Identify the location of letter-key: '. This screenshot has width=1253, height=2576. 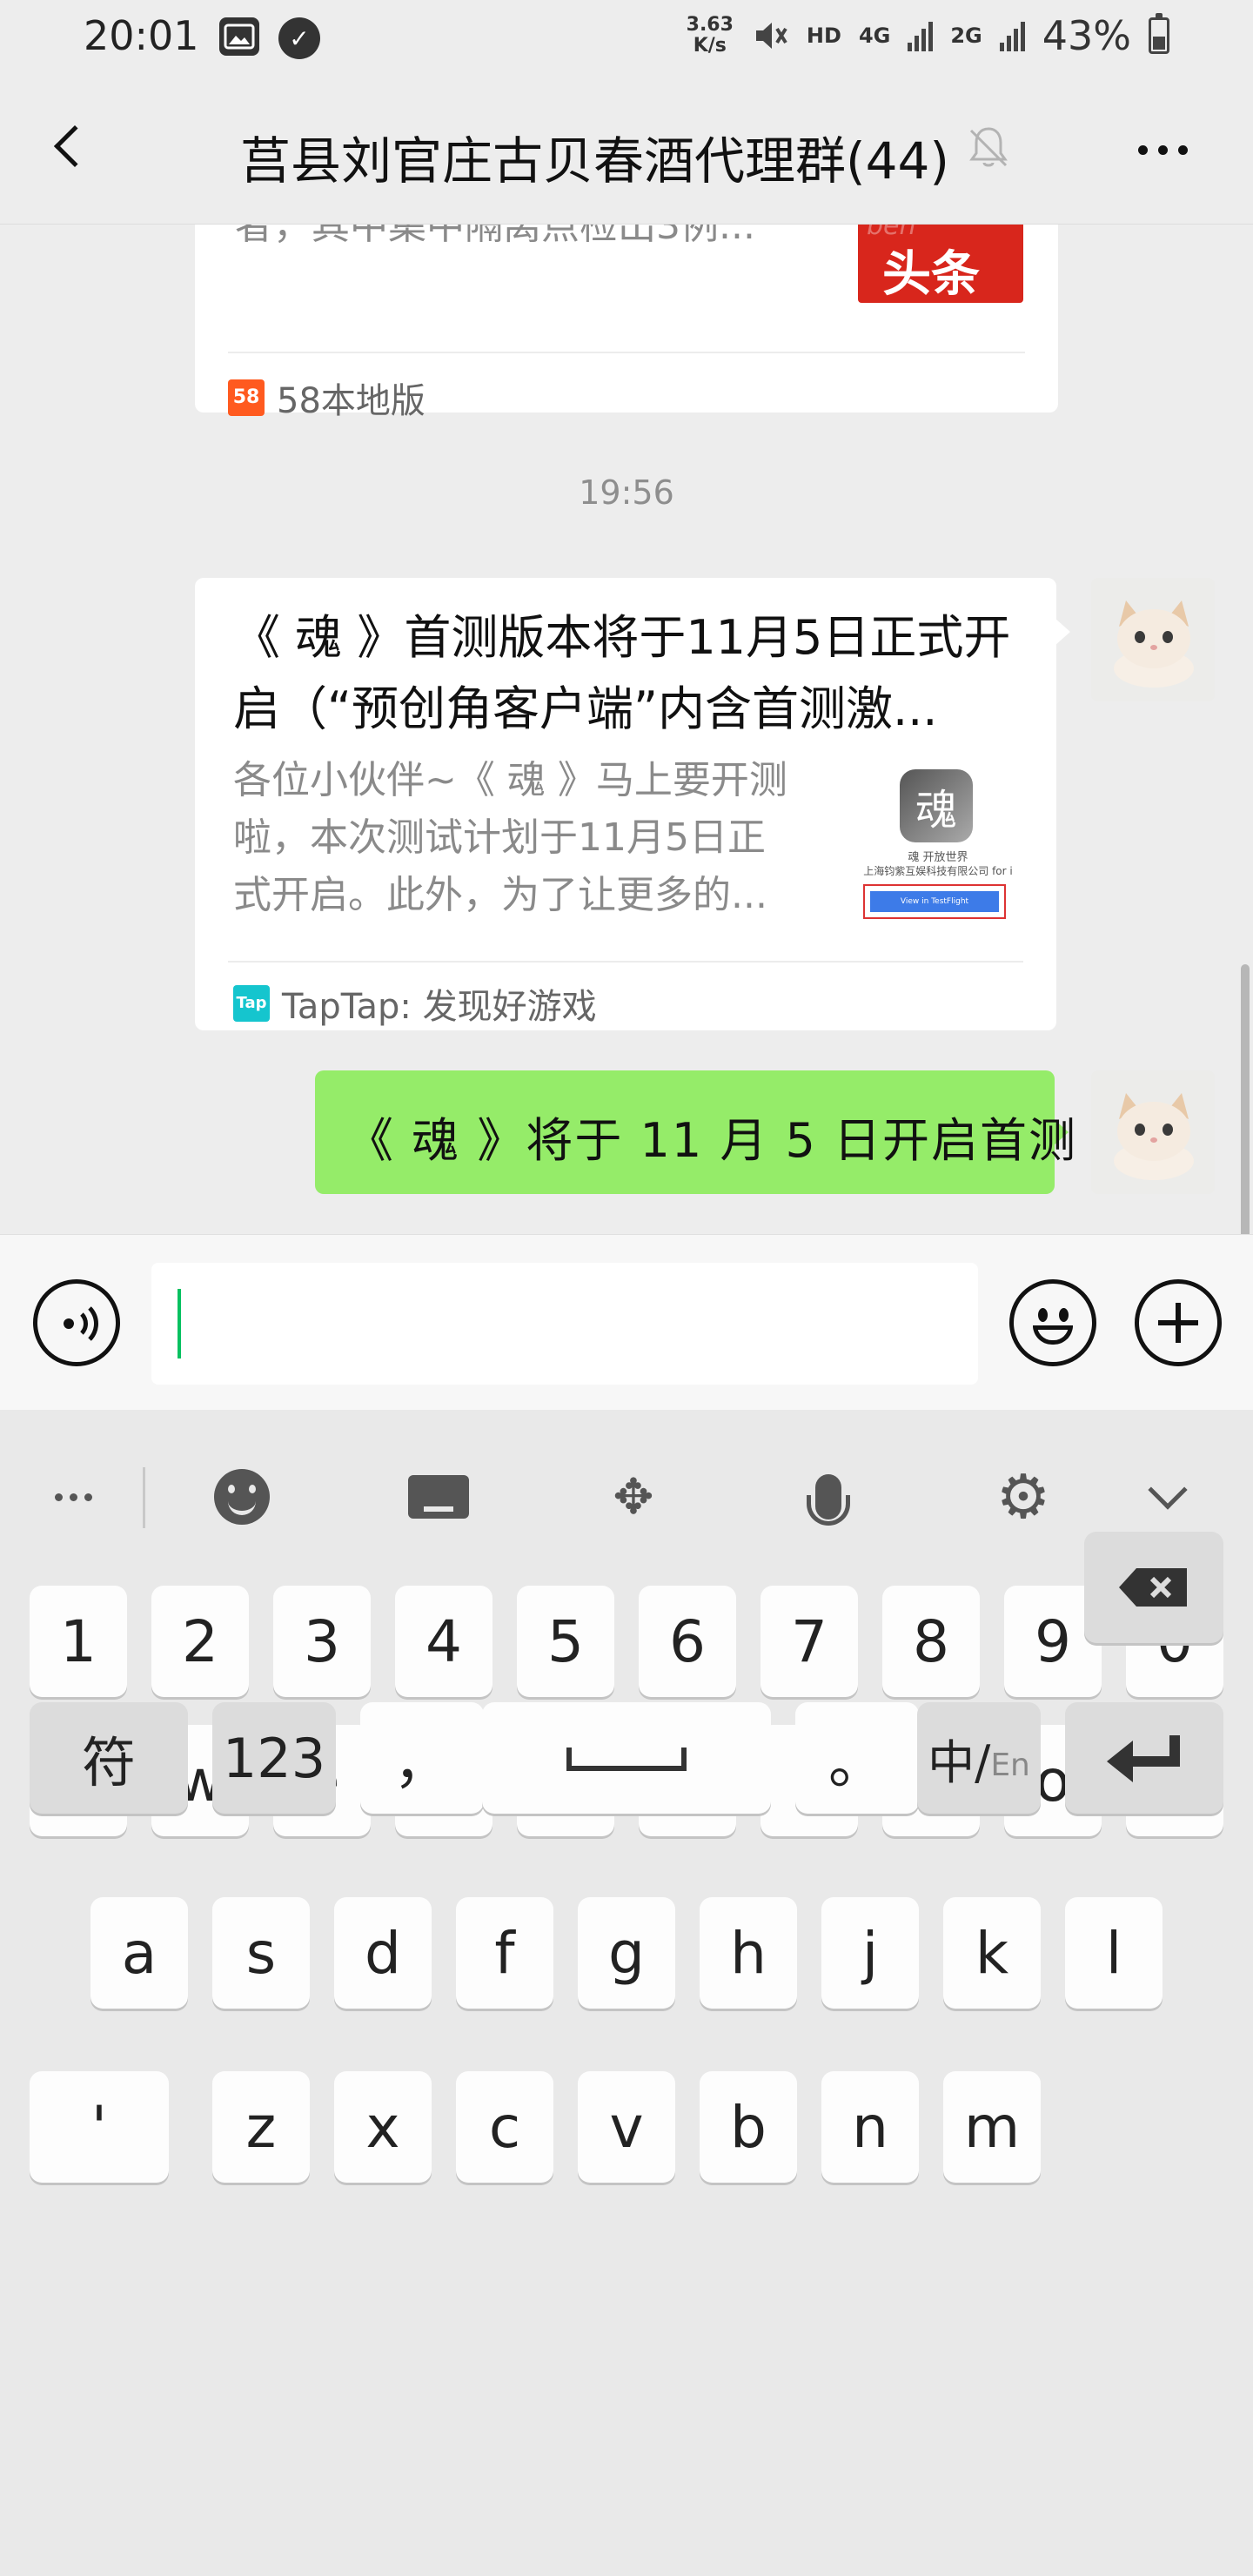
(99, 2127).